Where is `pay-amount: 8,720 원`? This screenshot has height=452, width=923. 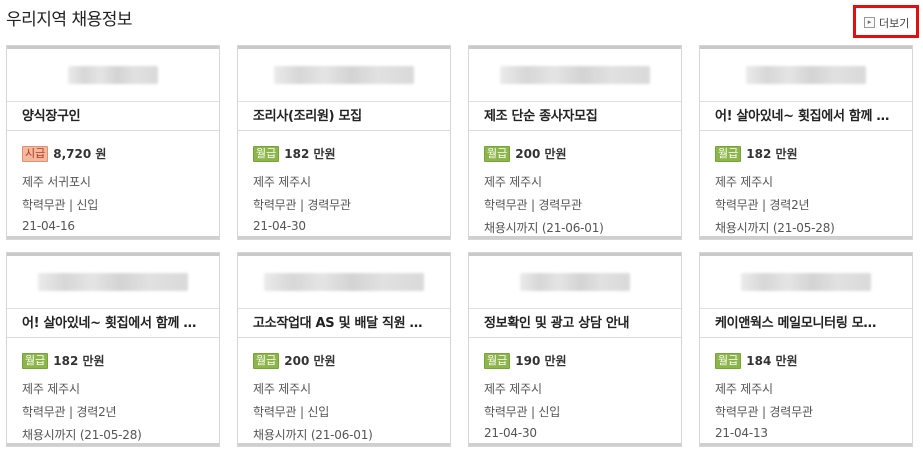 pay-amount: 8,720 원 is located at coordinates (80, 154).